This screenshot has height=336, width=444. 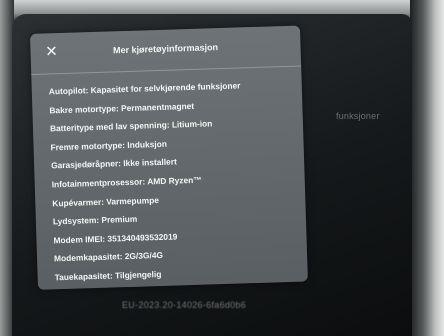 What do you see at coordinates (147, 144) in the screenshot?
I see `spec-value: Induksjon` at bounding box center [147, 144].